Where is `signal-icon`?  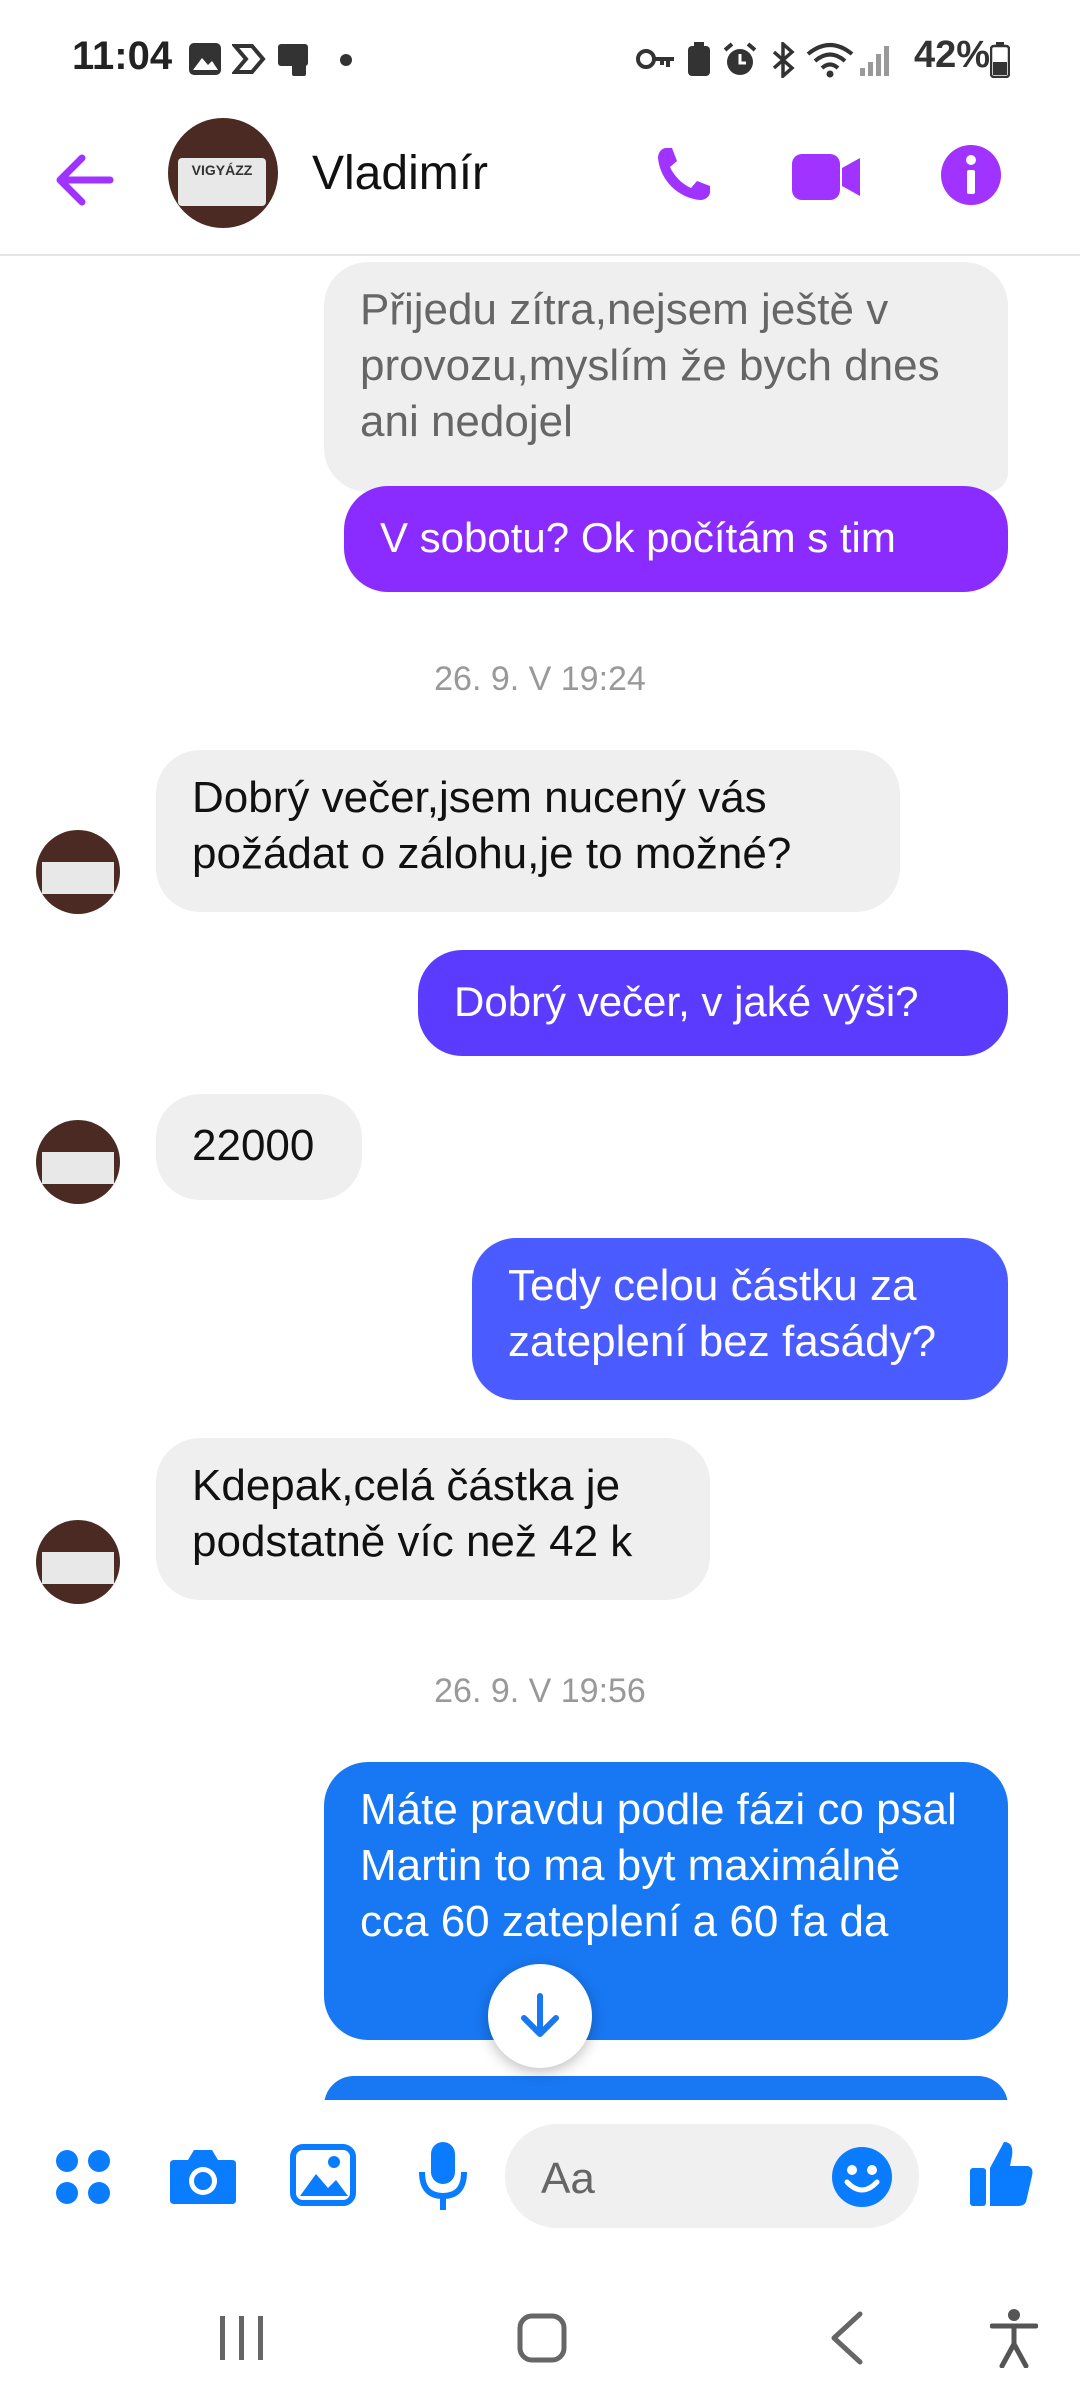 signal-icon is located at coordinates (874, 61).